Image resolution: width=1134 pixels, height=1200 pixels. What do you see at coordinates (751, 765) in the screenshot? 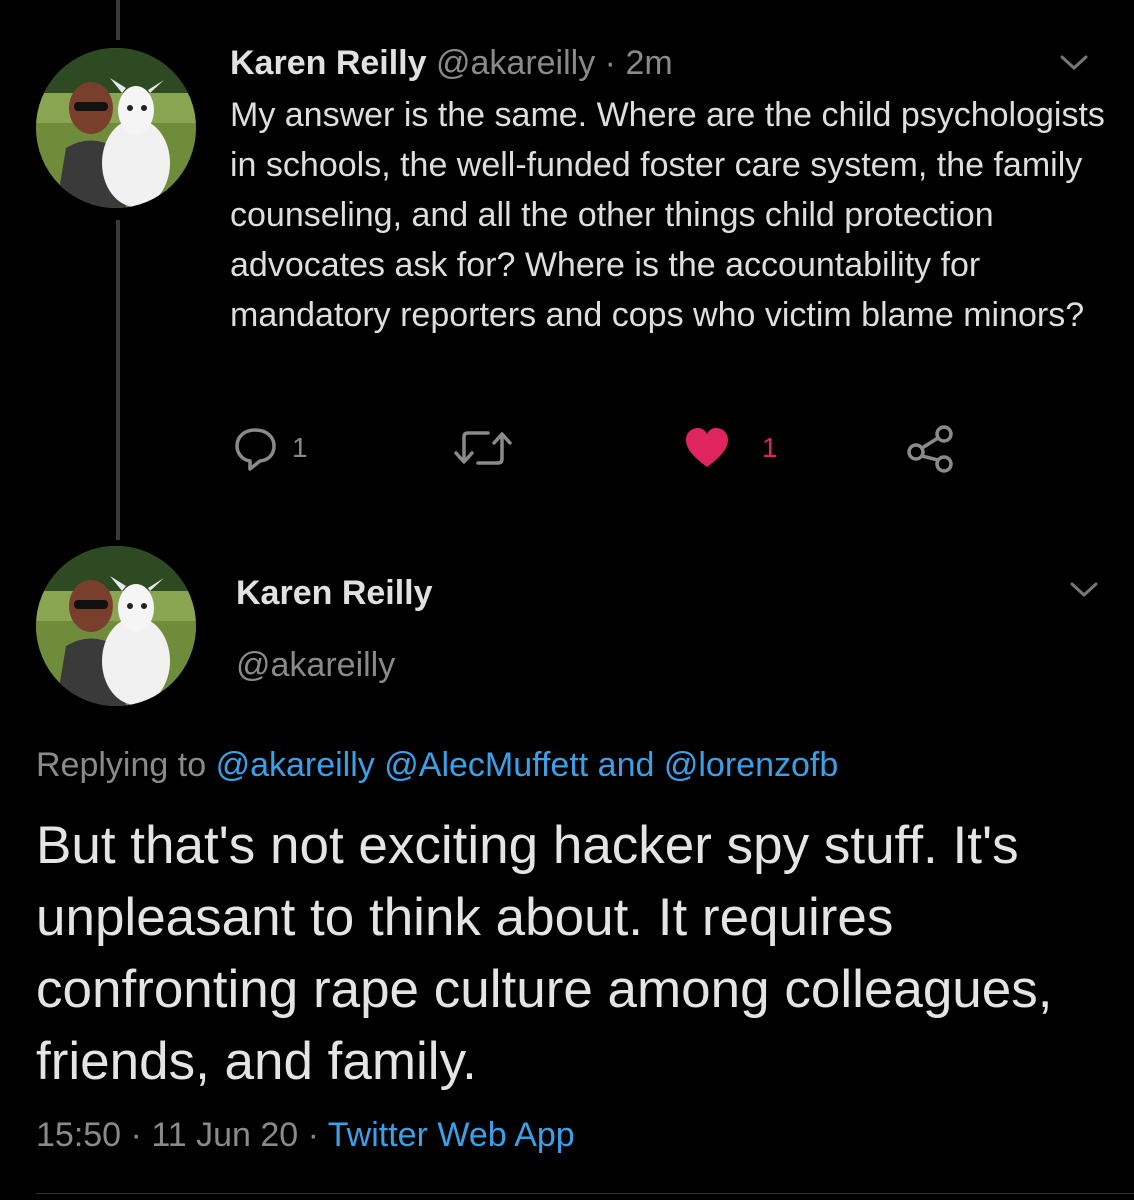
I see `mention-link: @lorenzofb` at bounding box center [751, 765].